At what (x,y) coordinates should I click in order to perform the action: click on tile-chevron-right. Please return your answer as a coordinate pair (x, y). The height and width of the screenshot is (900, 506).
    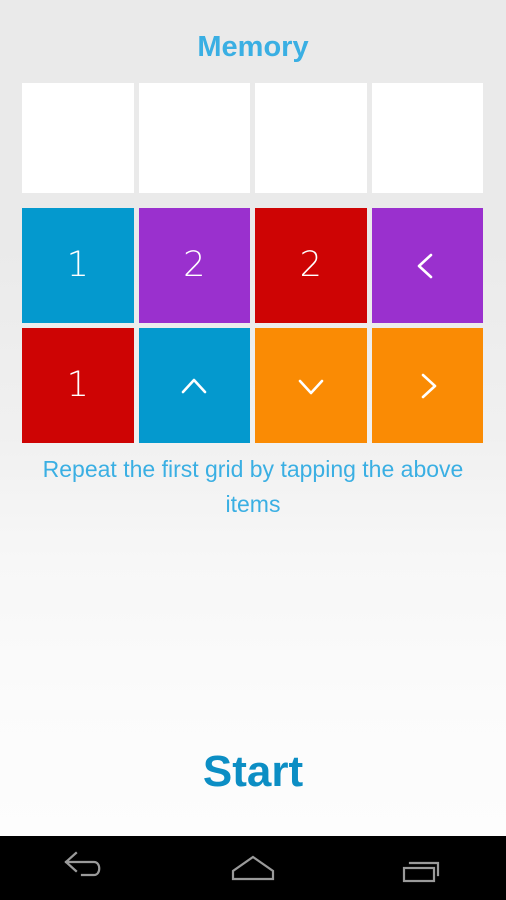
    Looking at the image, I should click on (427, 385).